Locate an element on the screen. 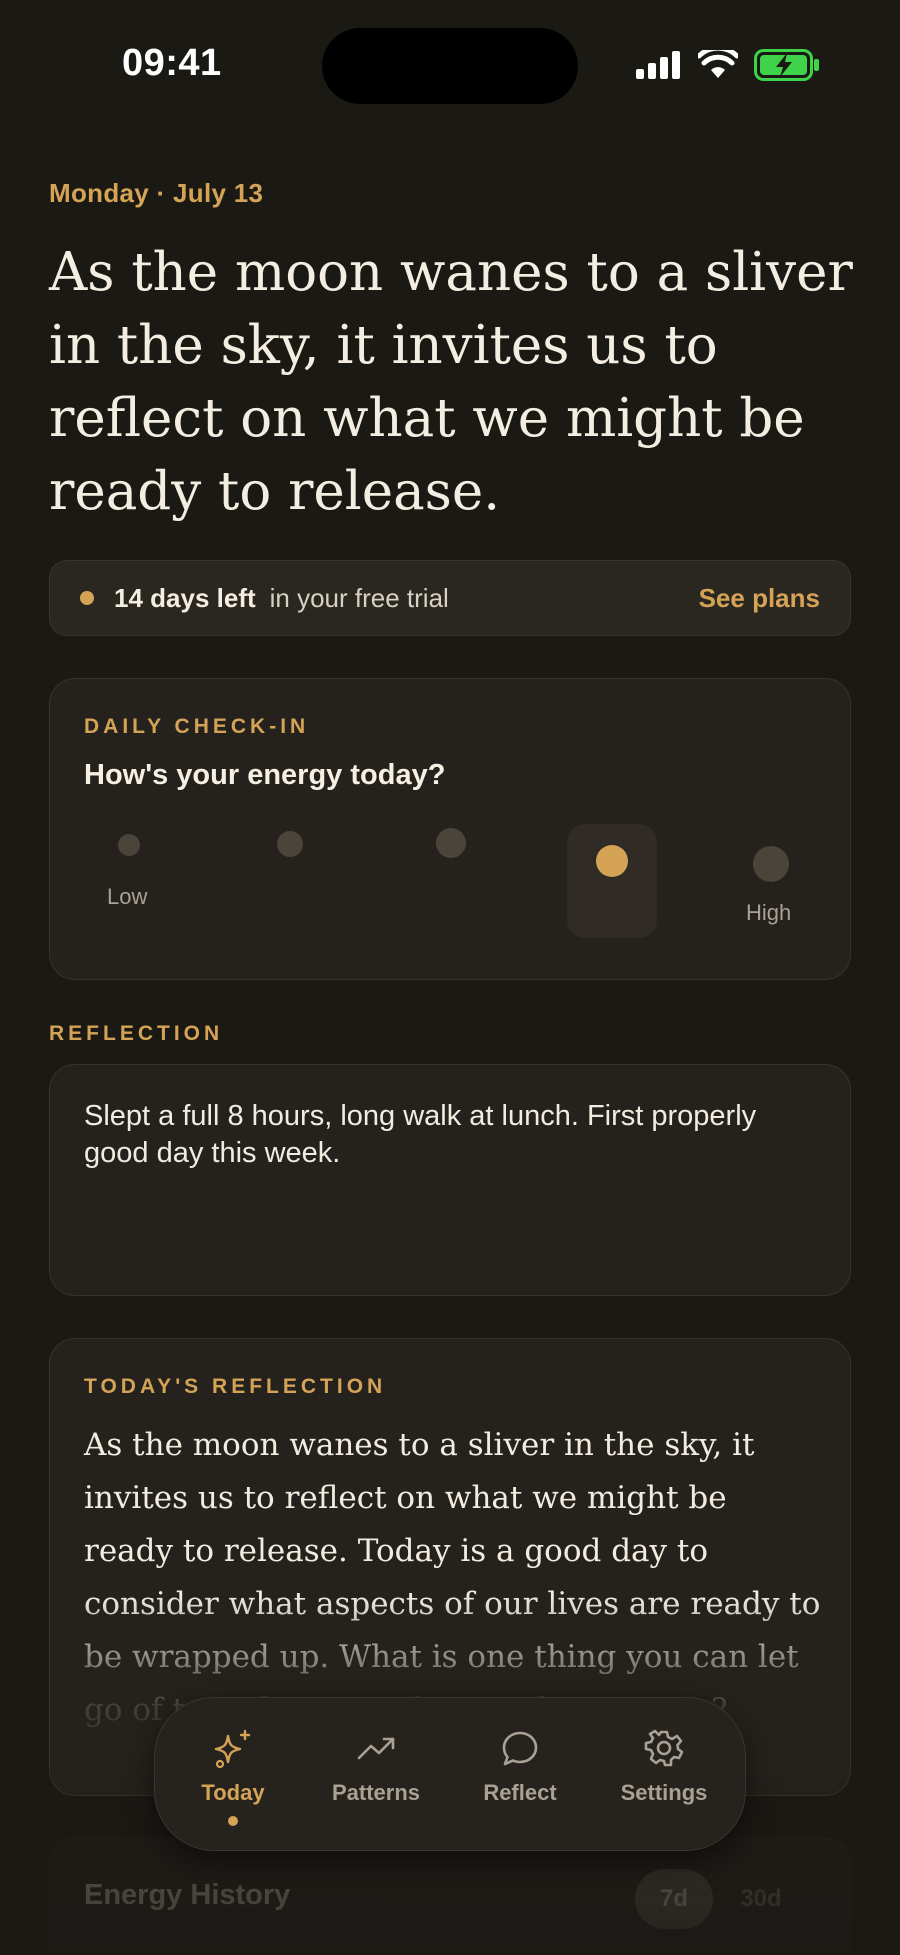 The width and height of the screenshot is (900, 1955). gear-icon is located at coordinates (664, 1748).